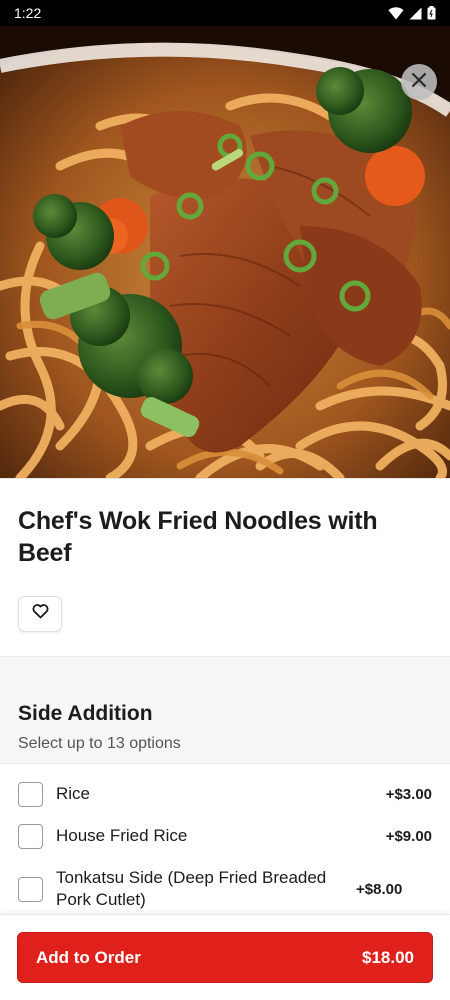 The width and height of the screenshot is (450, 1000). I want to click on heart-icon, so click(40, 614).